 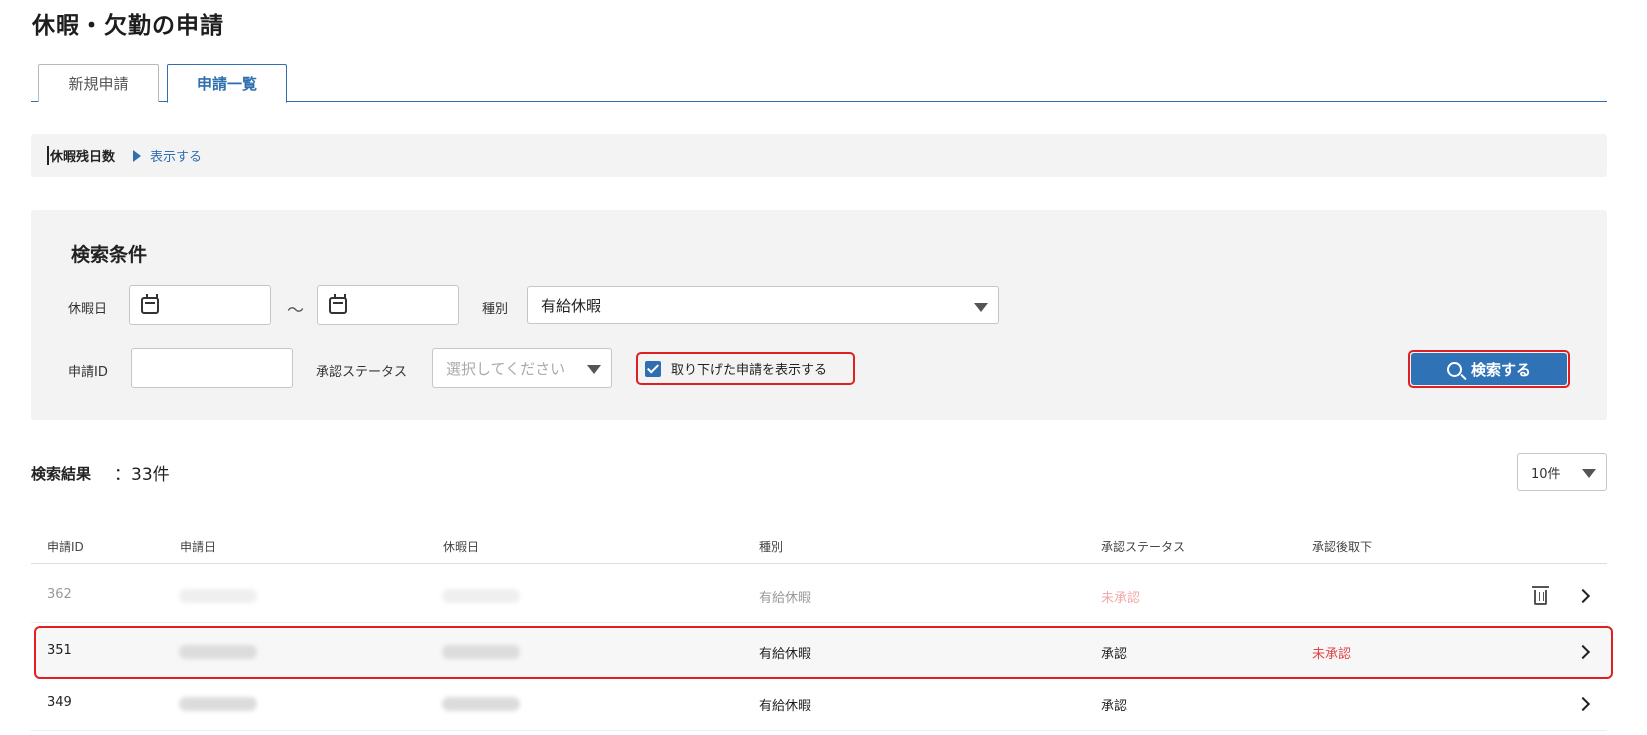 What do you see at coordinates (819, 704) in the screenshot?
I see `table-row: 349 有給休暇 承認` at bounding box center [819, 704].